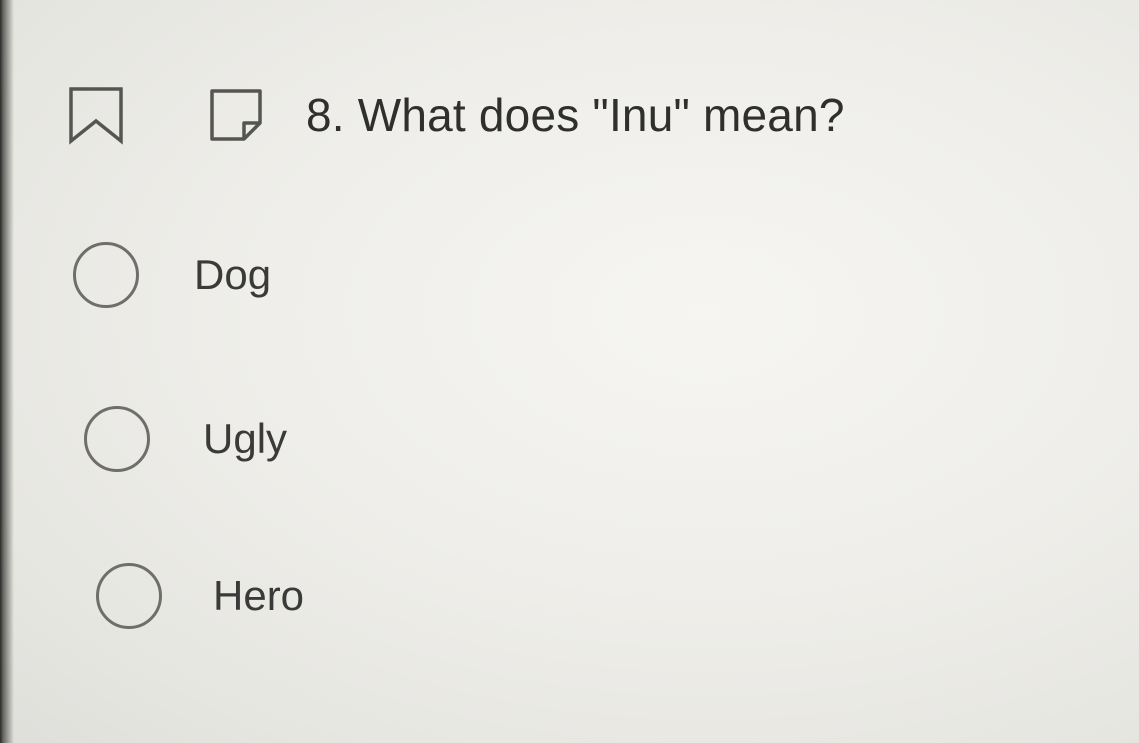  What do you see at coordinates (172, 275) in the screenshot?
I see `answer-option-dog: Dog` at bounding box center [172, 275].